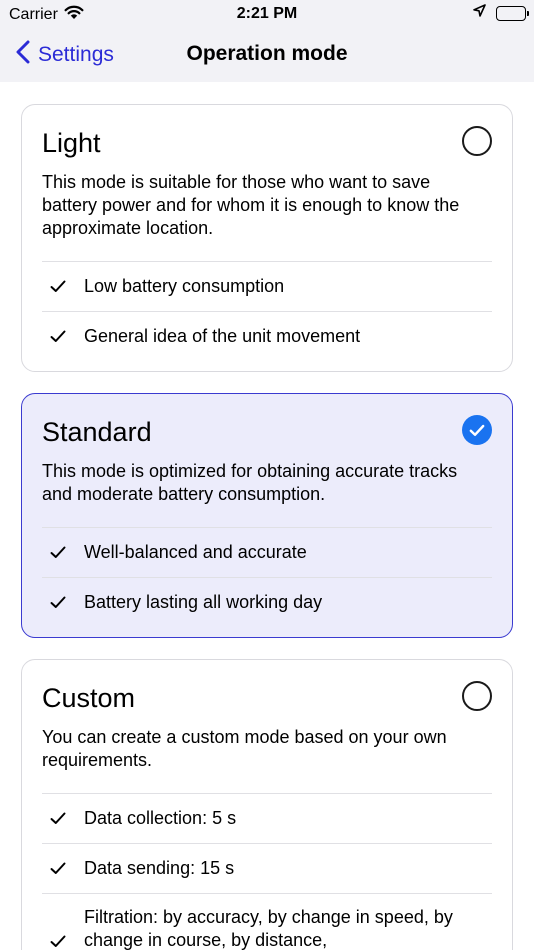  I want to click on mode-title: Custom, so click(89, 698).